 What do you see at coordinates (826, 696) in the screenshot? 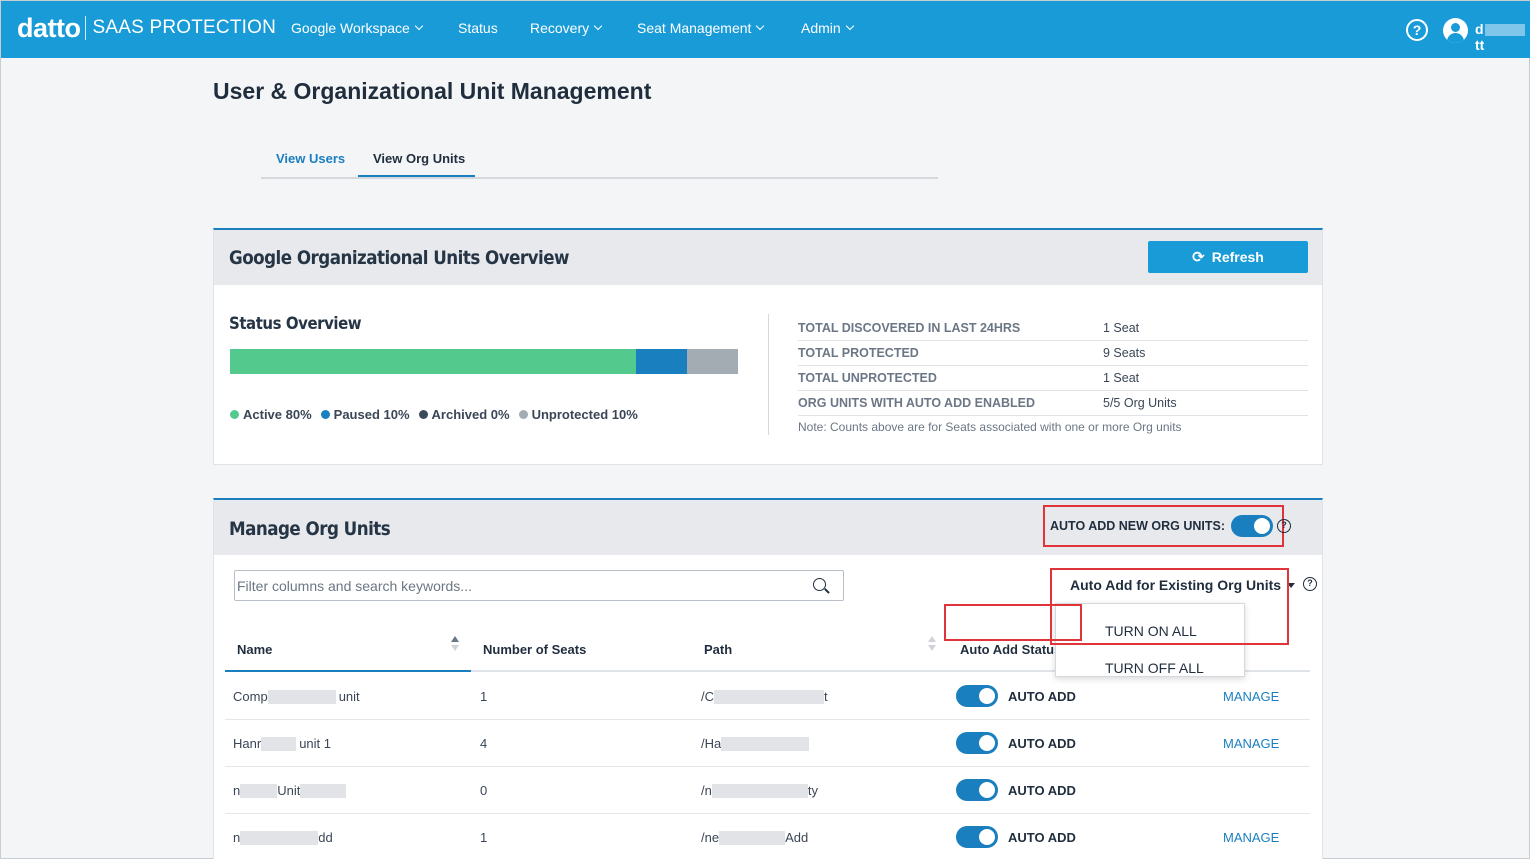
I see `path-end: t` at bounding box center [826, 696].